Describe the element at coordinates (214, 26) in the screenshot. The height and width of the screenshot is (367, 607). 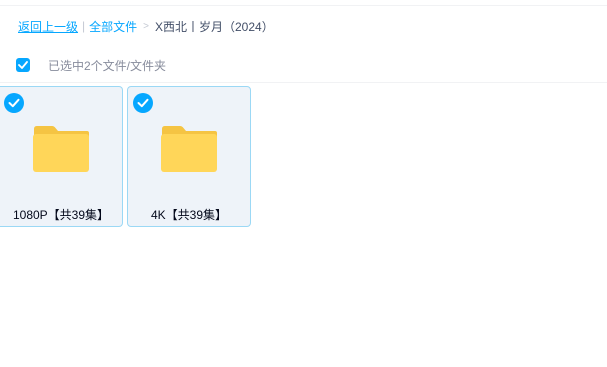
I see `current-folder-label: X西北丨岁月（2024）` at that location.